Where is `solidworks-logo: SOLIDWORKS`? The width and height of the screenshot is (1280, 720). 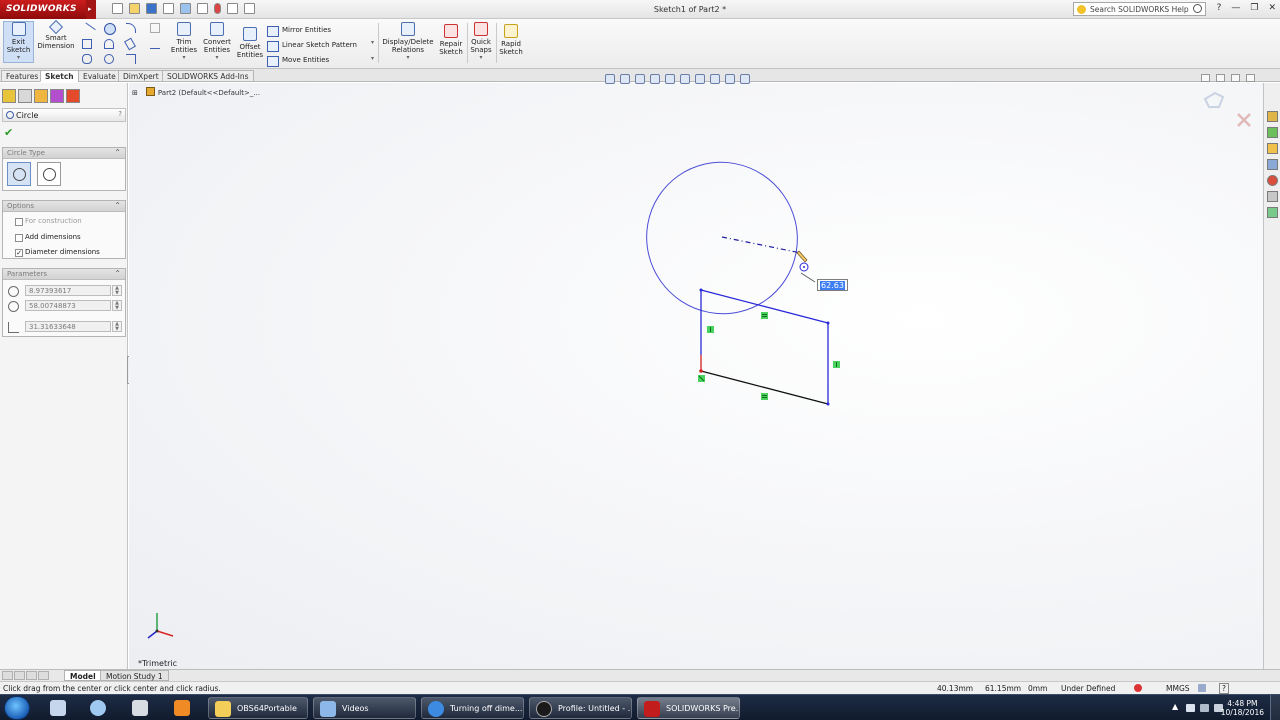 solidworks-logo: SOLIDWORKS is located at coordinates (43, 9).